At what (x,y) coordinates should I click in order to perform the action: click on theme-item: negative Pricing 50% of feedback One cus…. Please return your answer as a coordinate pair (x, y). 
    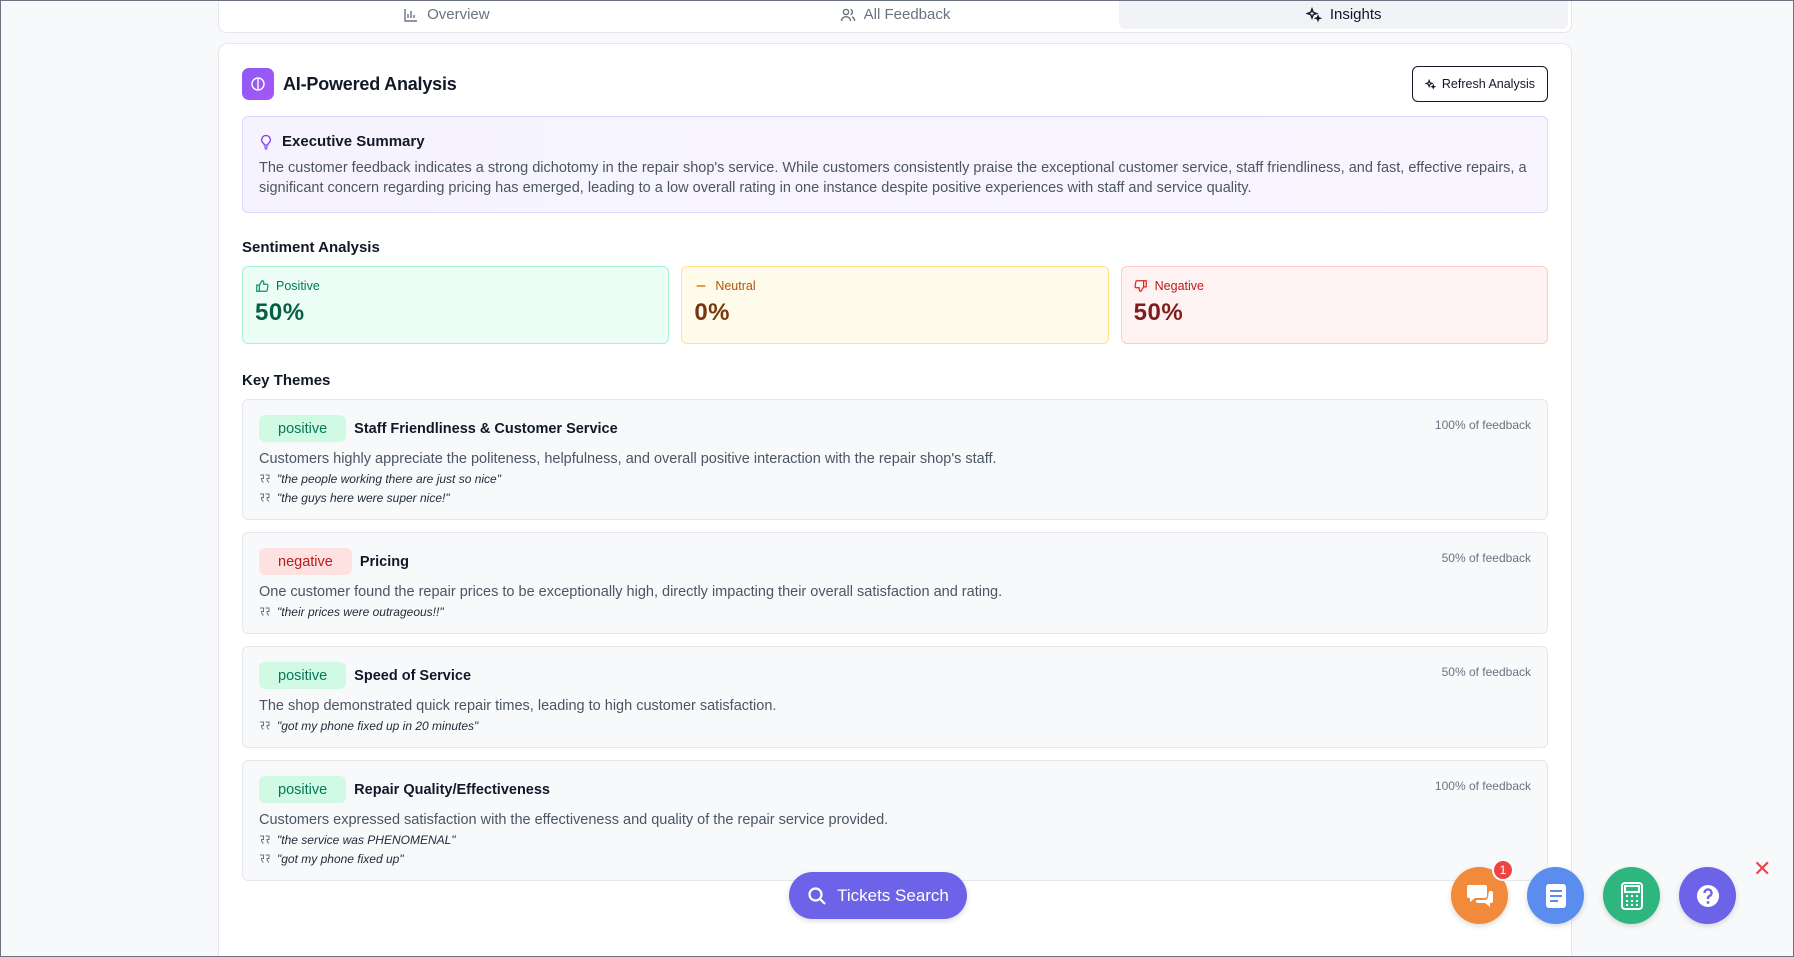
    Looking at the image, I should click on (895, 583).